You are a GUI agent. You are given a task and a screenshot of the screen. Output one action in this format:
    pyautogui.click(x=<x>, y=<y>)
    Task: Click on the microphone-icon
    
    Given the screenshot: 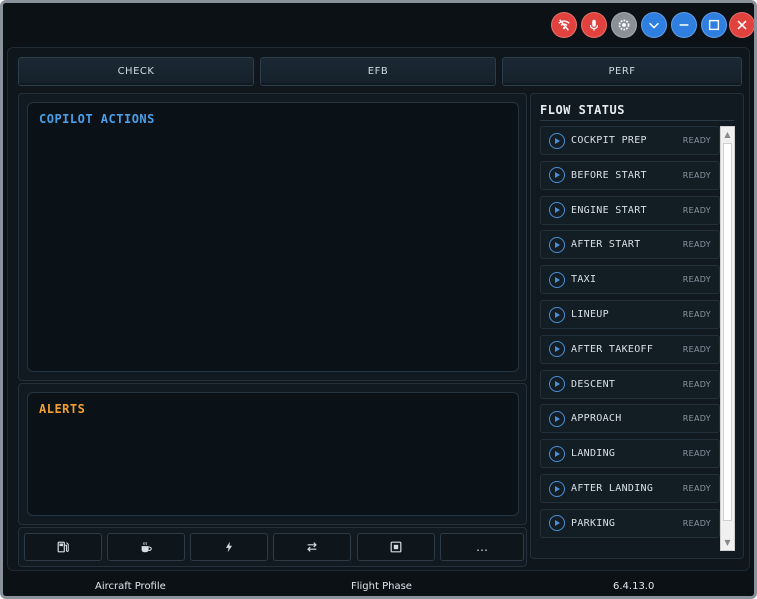 What is the action you would take?
    pyautogui.click(x=594, y=25)
    